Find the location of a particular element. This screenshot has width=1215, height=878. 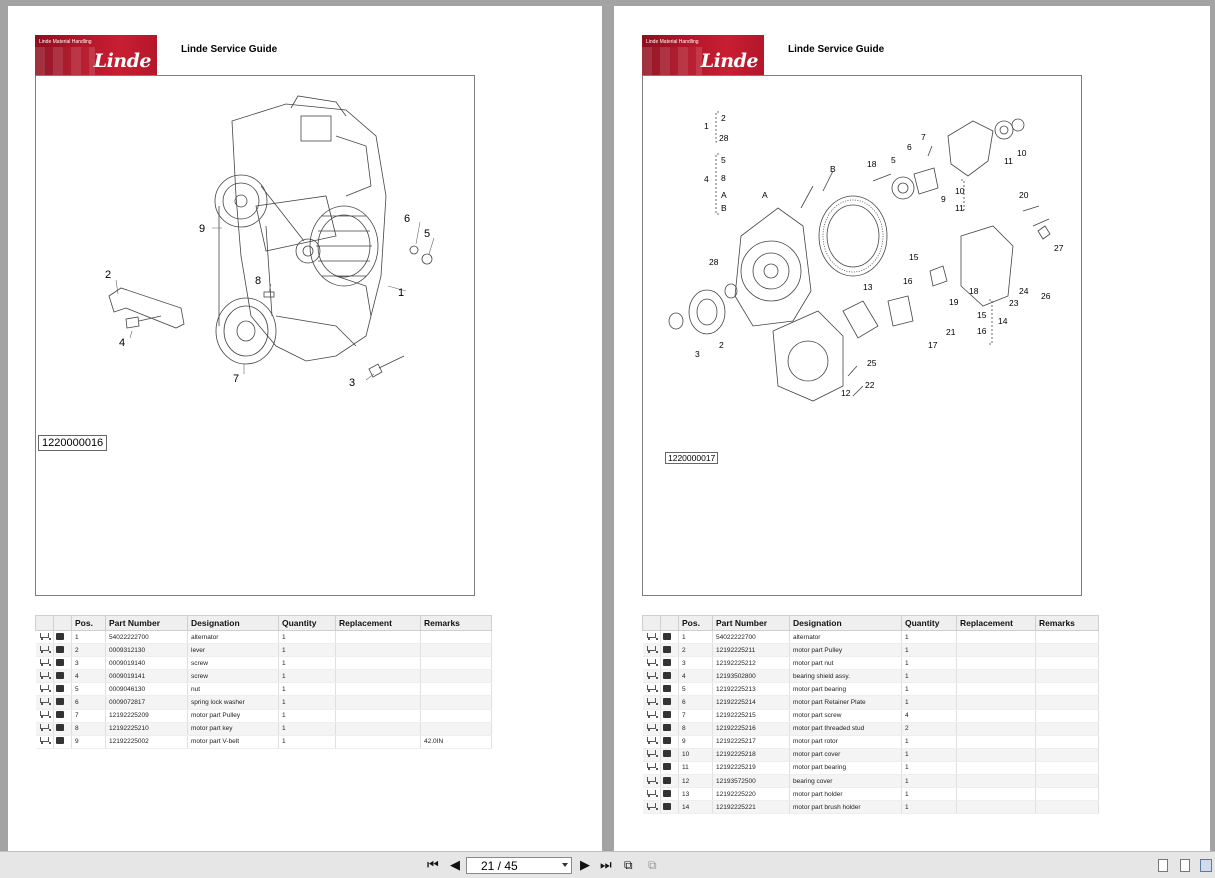

two-page-view-icon is located at coordinates (1206, 865).